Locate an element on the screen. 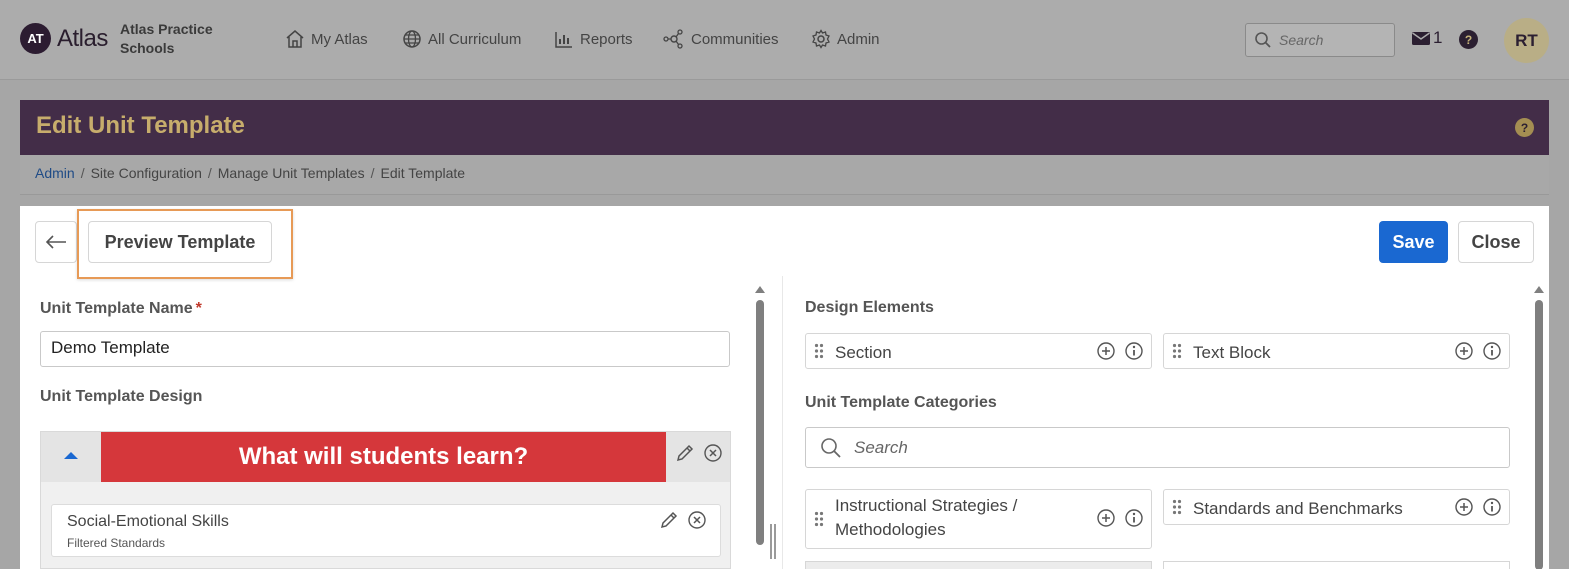 The image size is (1569, 569). global-search-input: Search is located at coordinates (1320, 40).